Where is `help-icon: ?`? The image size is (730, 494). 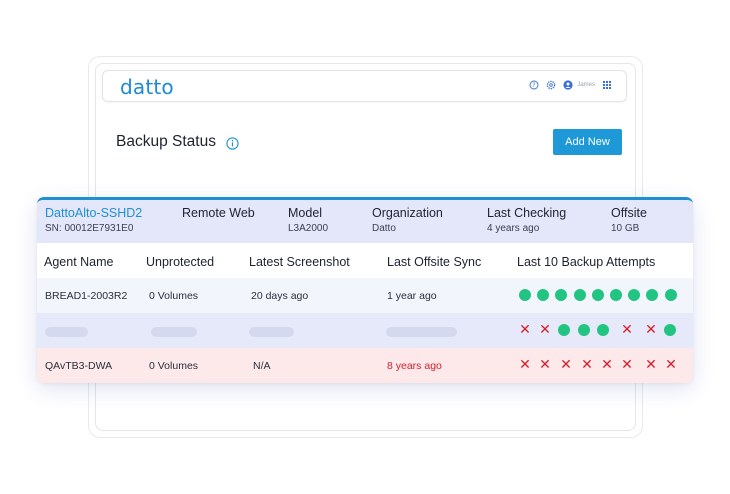 help-icon: ? is located at coordinates (534, 85).